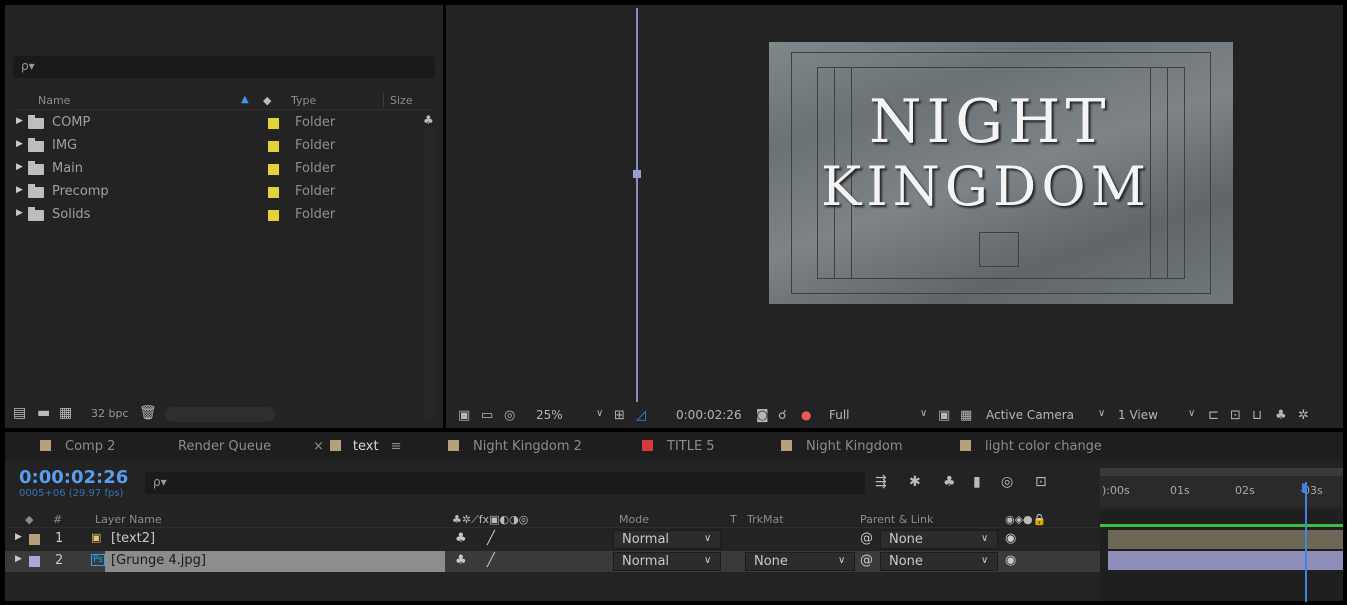 The image size is (1347, 605). I want to click on thumbnail-slider, so click(220, 414).